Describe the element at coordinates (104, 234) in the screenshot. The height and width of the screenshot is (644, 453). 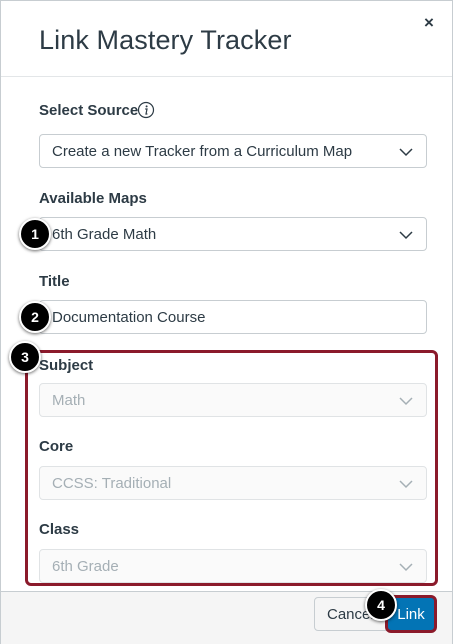
I see `available-maps-value: 6th Grade Math` at that location.